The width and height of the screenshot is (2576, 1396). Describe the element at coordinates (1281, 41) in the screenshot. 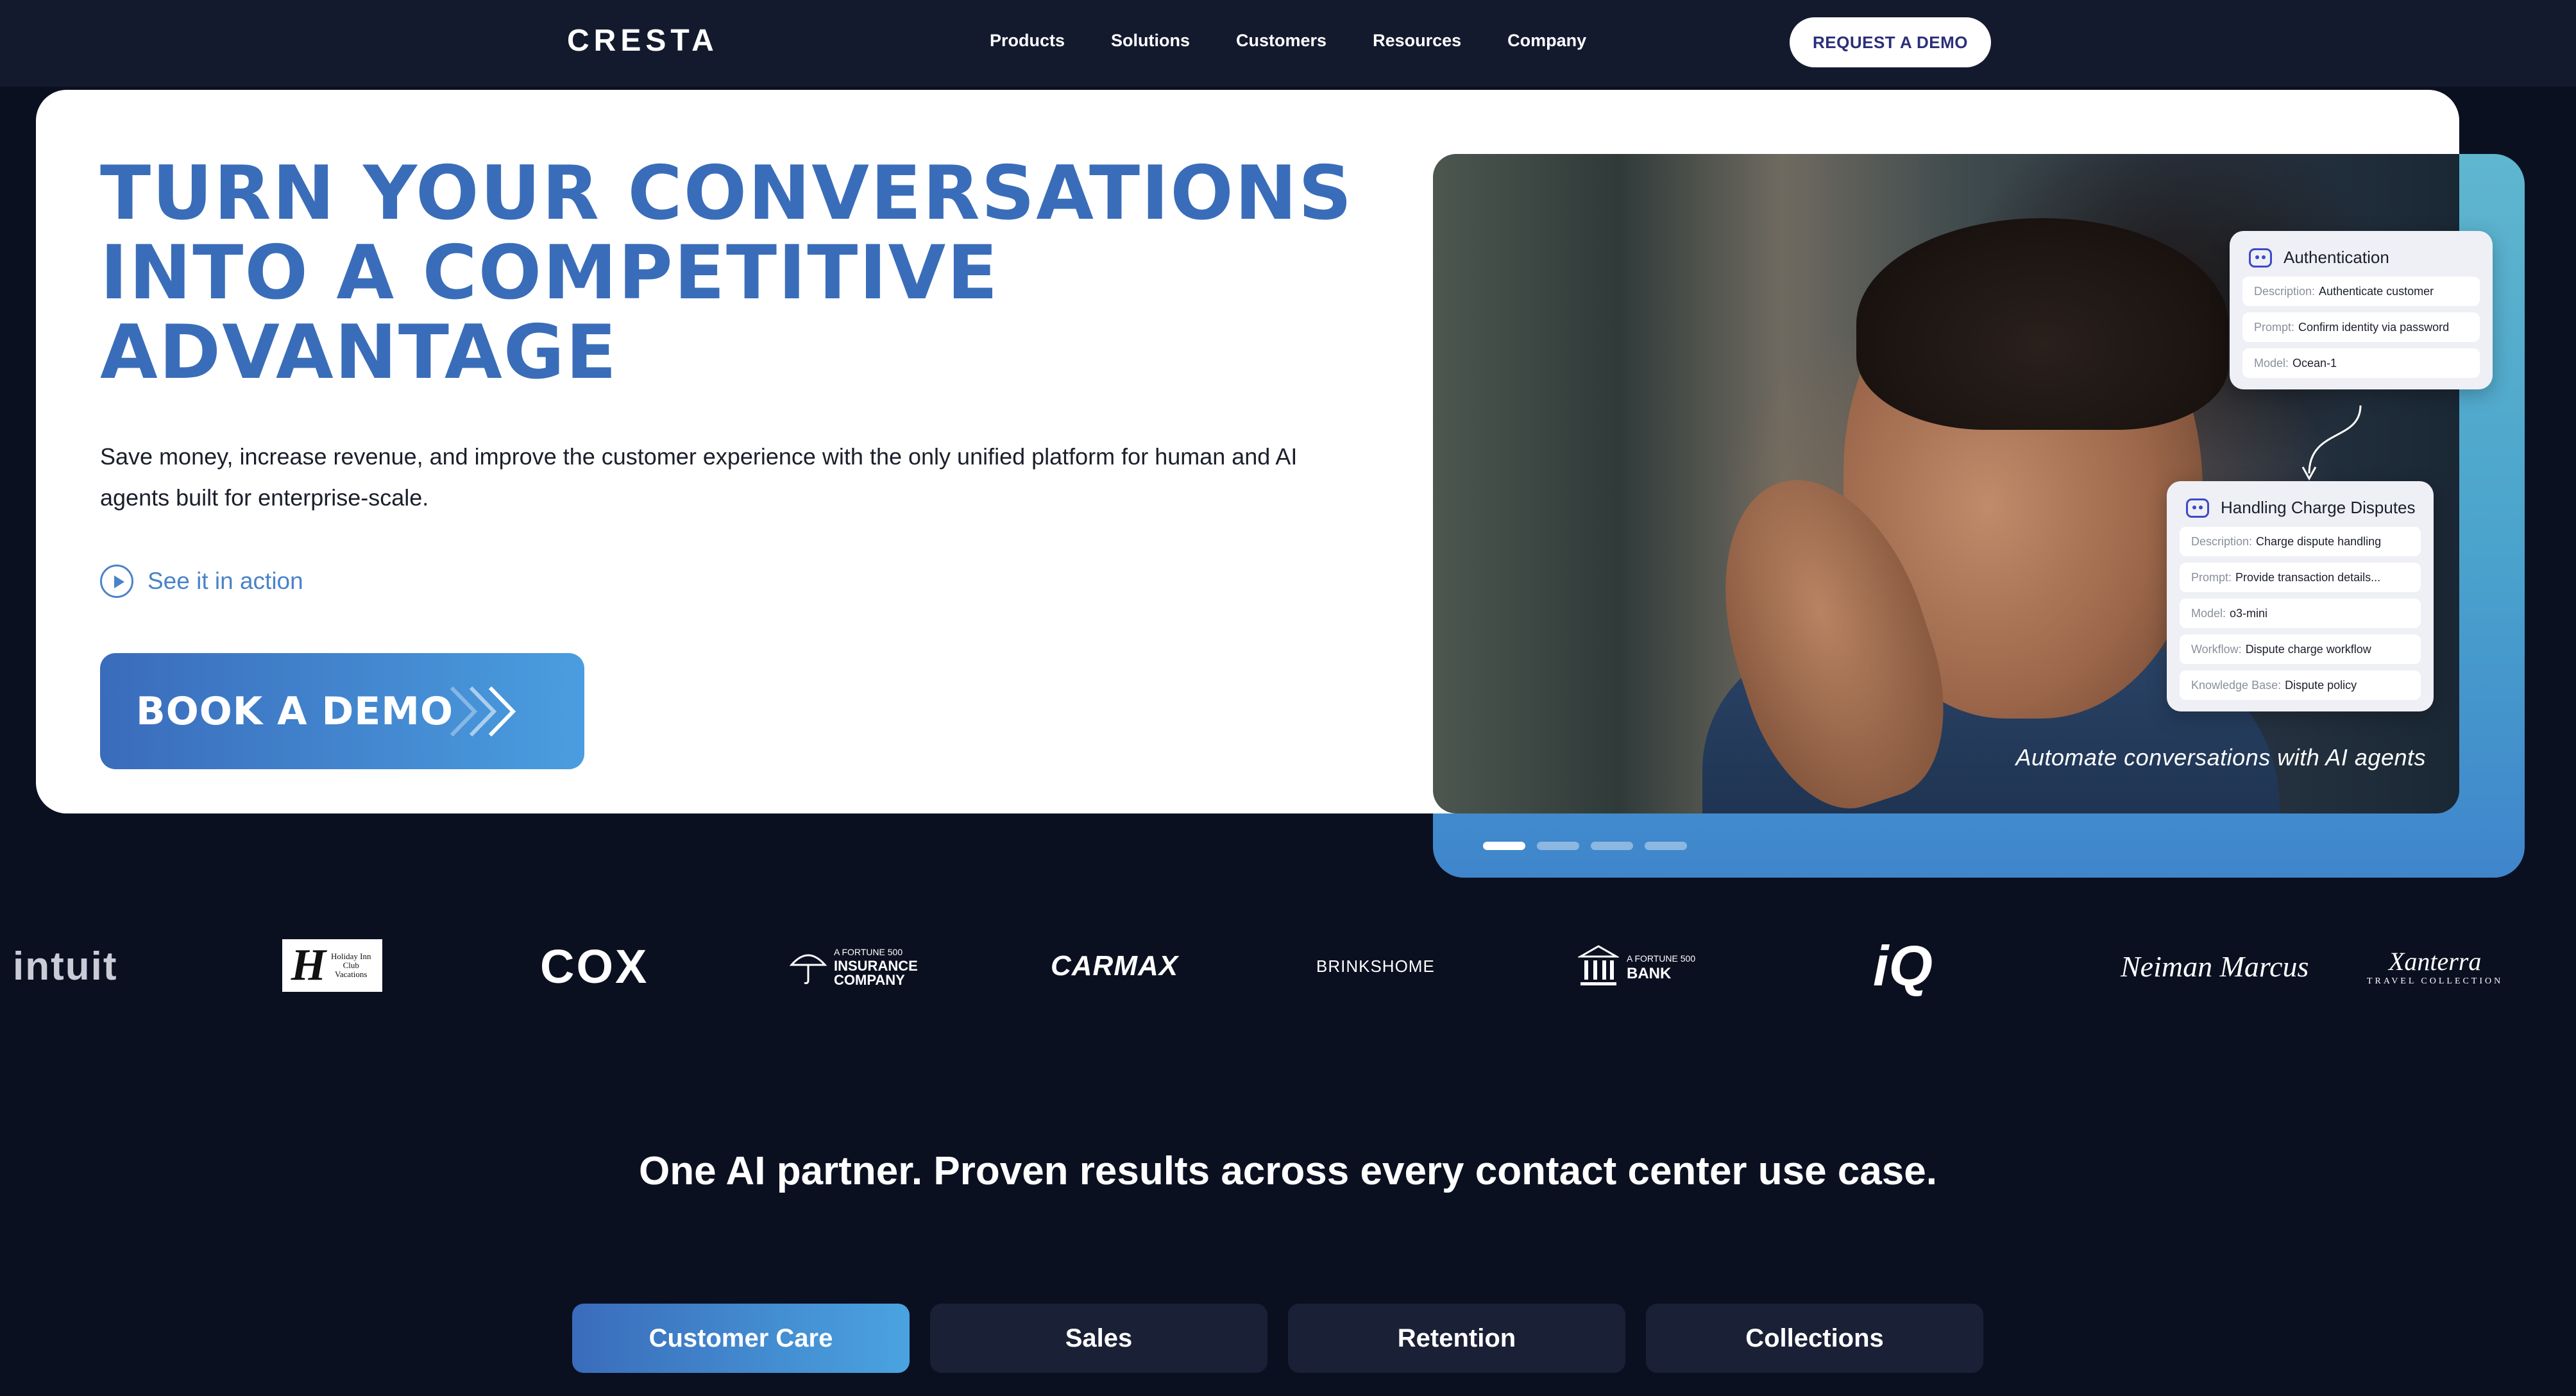

I see `nav-customers: Customers` at that location.